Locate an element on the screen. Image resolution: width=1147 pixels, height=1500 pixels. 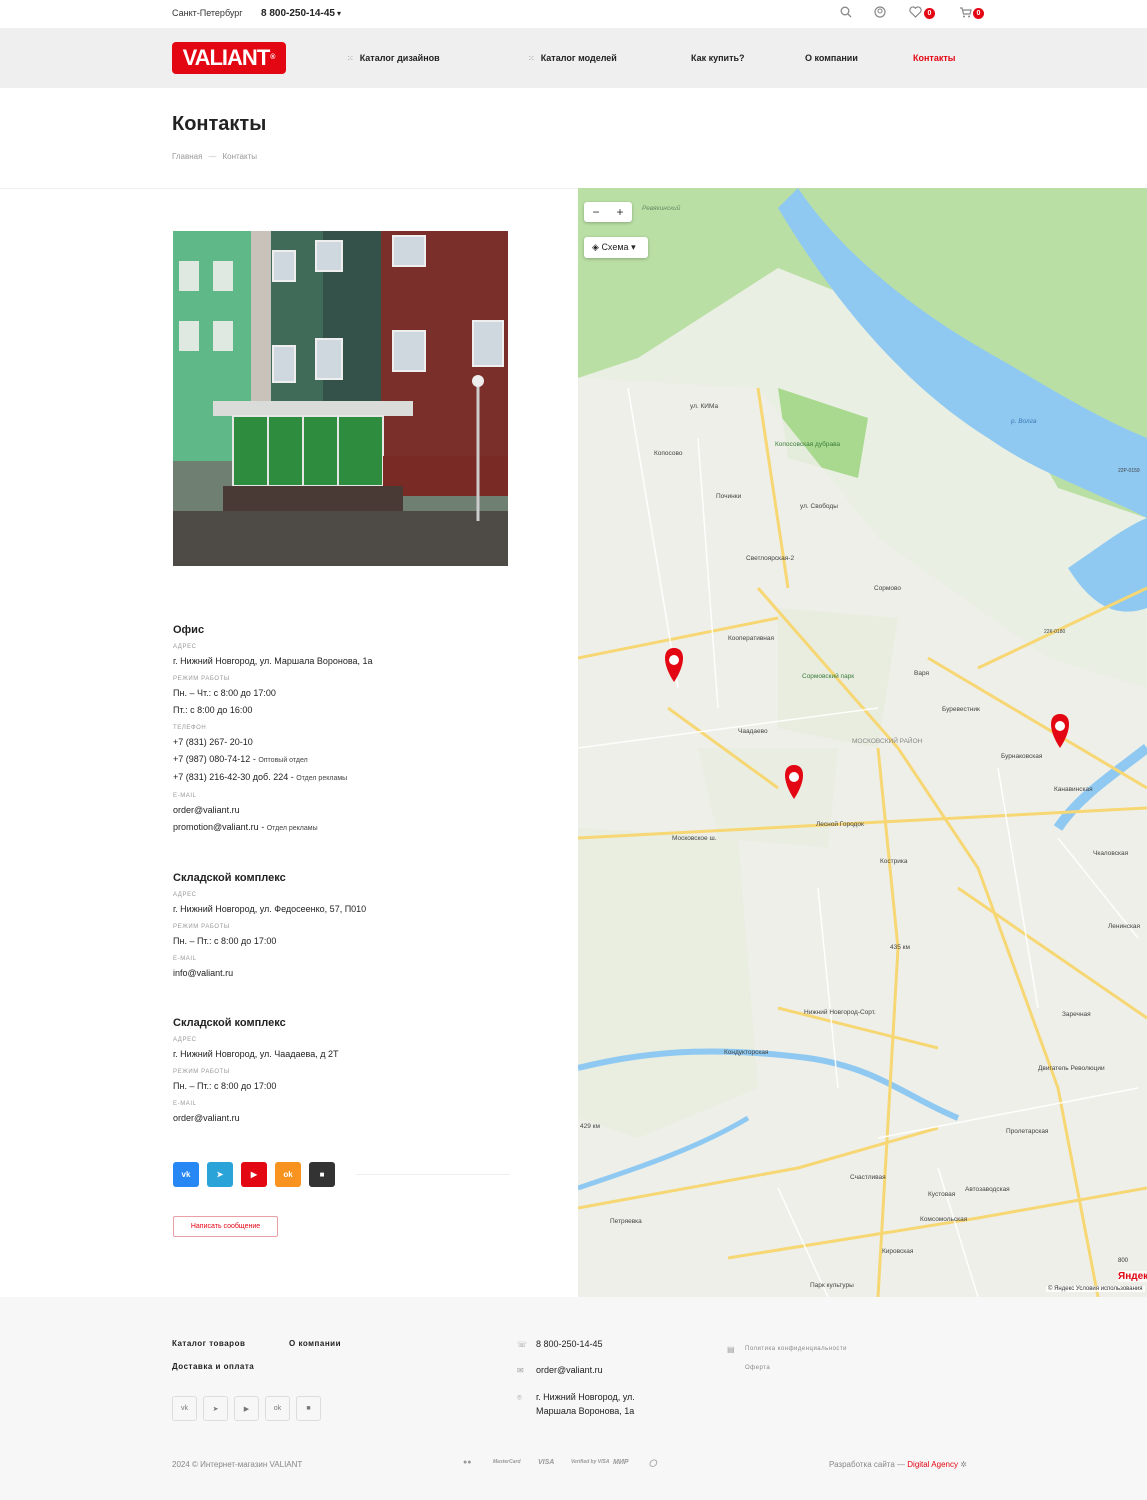
privacy-policy-link: Политика конфиденциальности is located at coordinates (796, 1349).